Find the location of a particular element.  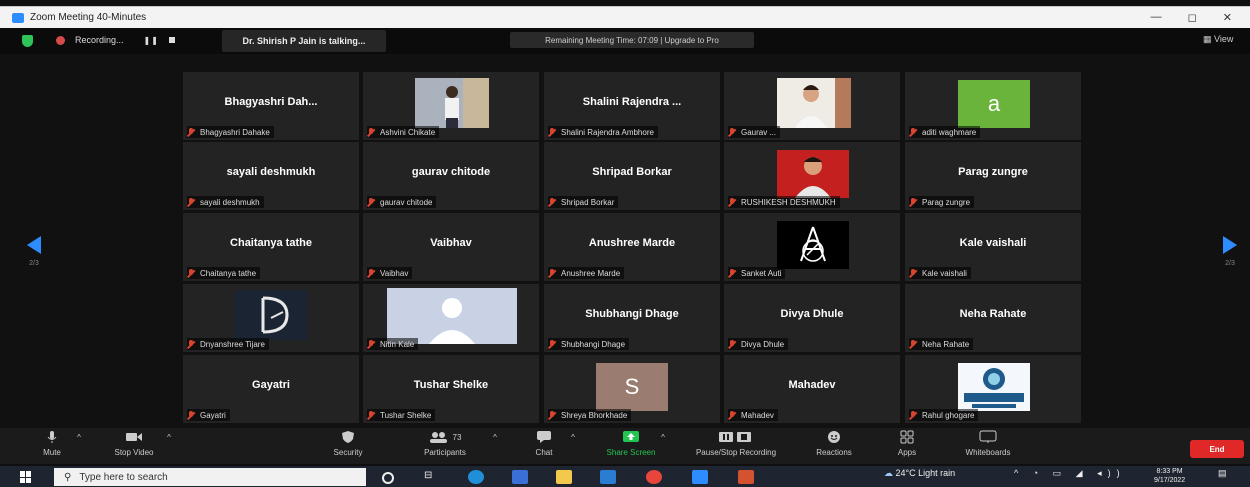

cortana-icon is located at coordinates (388, 478).